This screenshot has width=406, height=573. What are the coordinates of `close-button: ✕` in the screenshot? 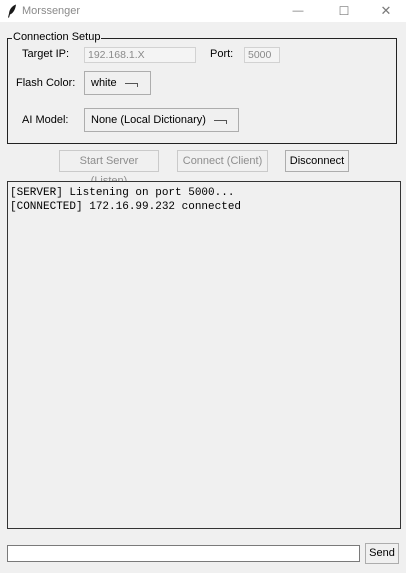 It's located at (385, 11).